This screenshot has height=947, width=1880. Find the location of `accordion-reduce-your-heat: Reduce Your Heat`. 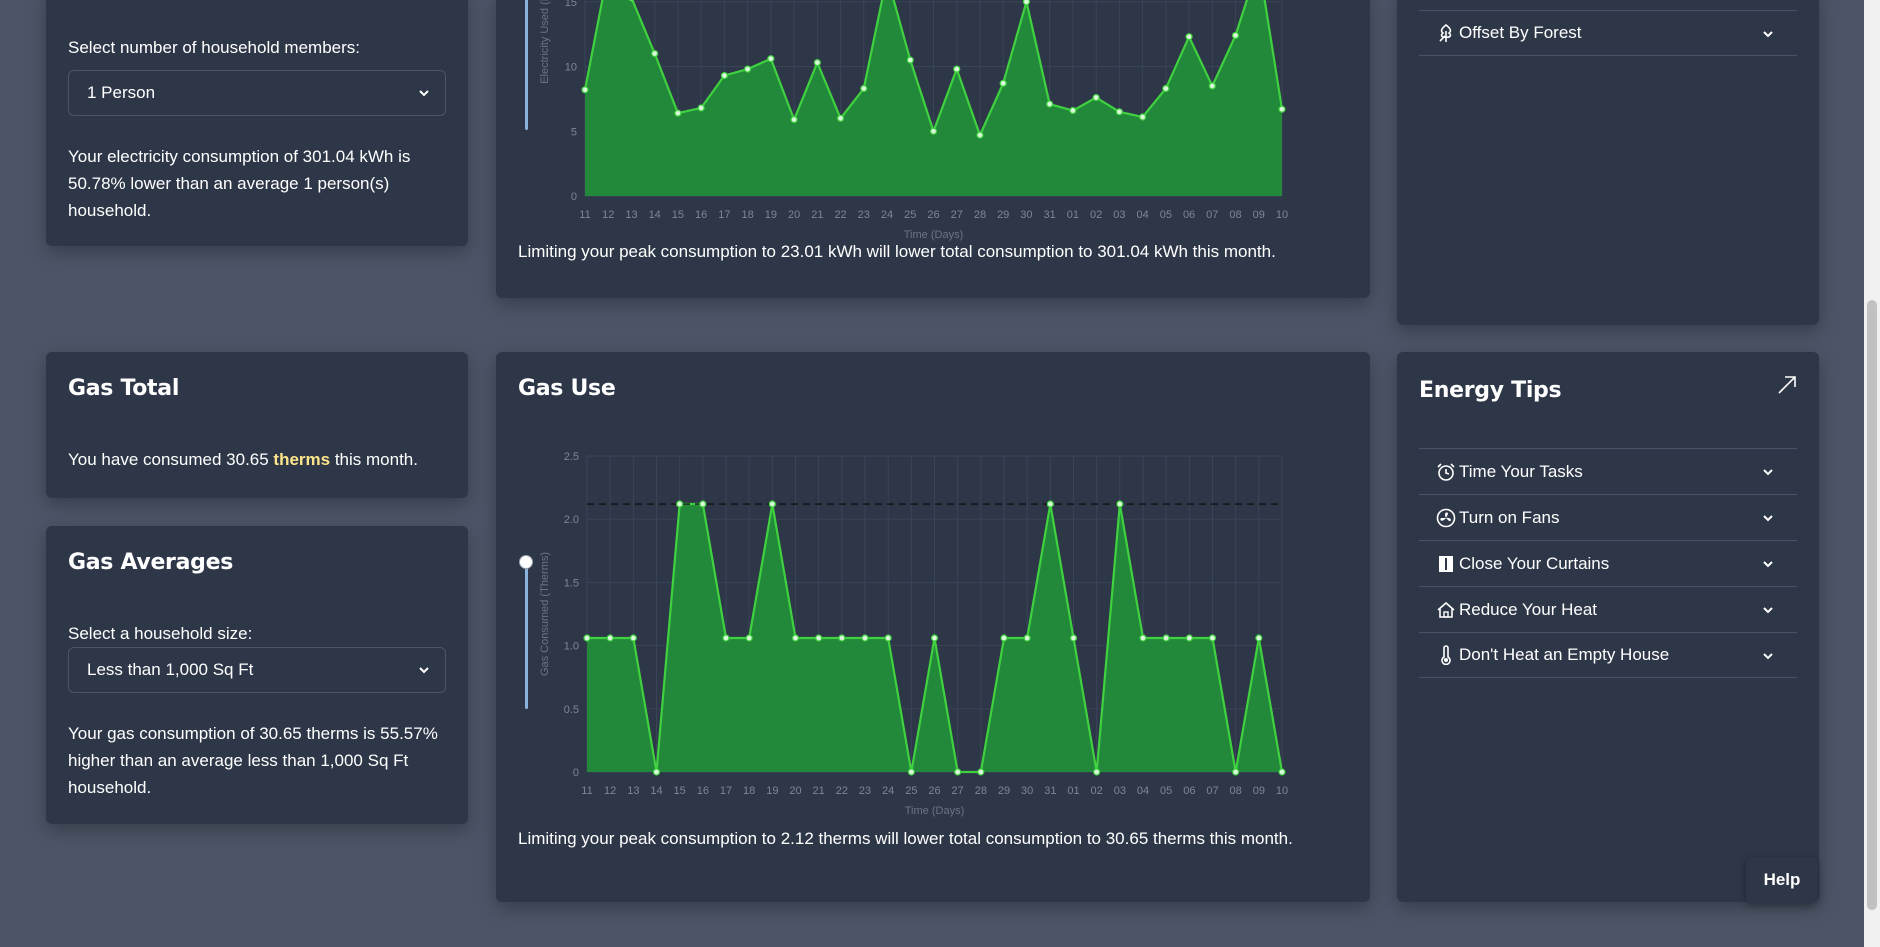

accordion-reduce-your-heat: Reduce Your Heat is located at coordinates (1608, 609).